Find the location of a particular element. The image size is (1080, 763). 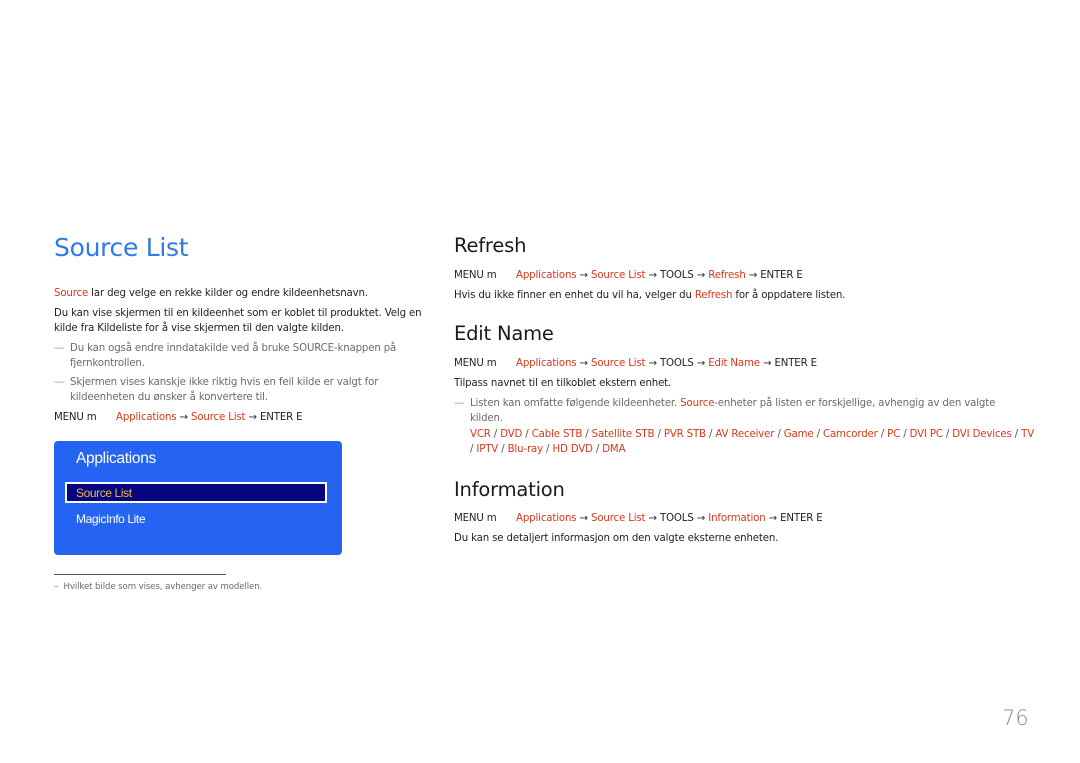

device-item: Cable STB is located at coordinates (557, 434).